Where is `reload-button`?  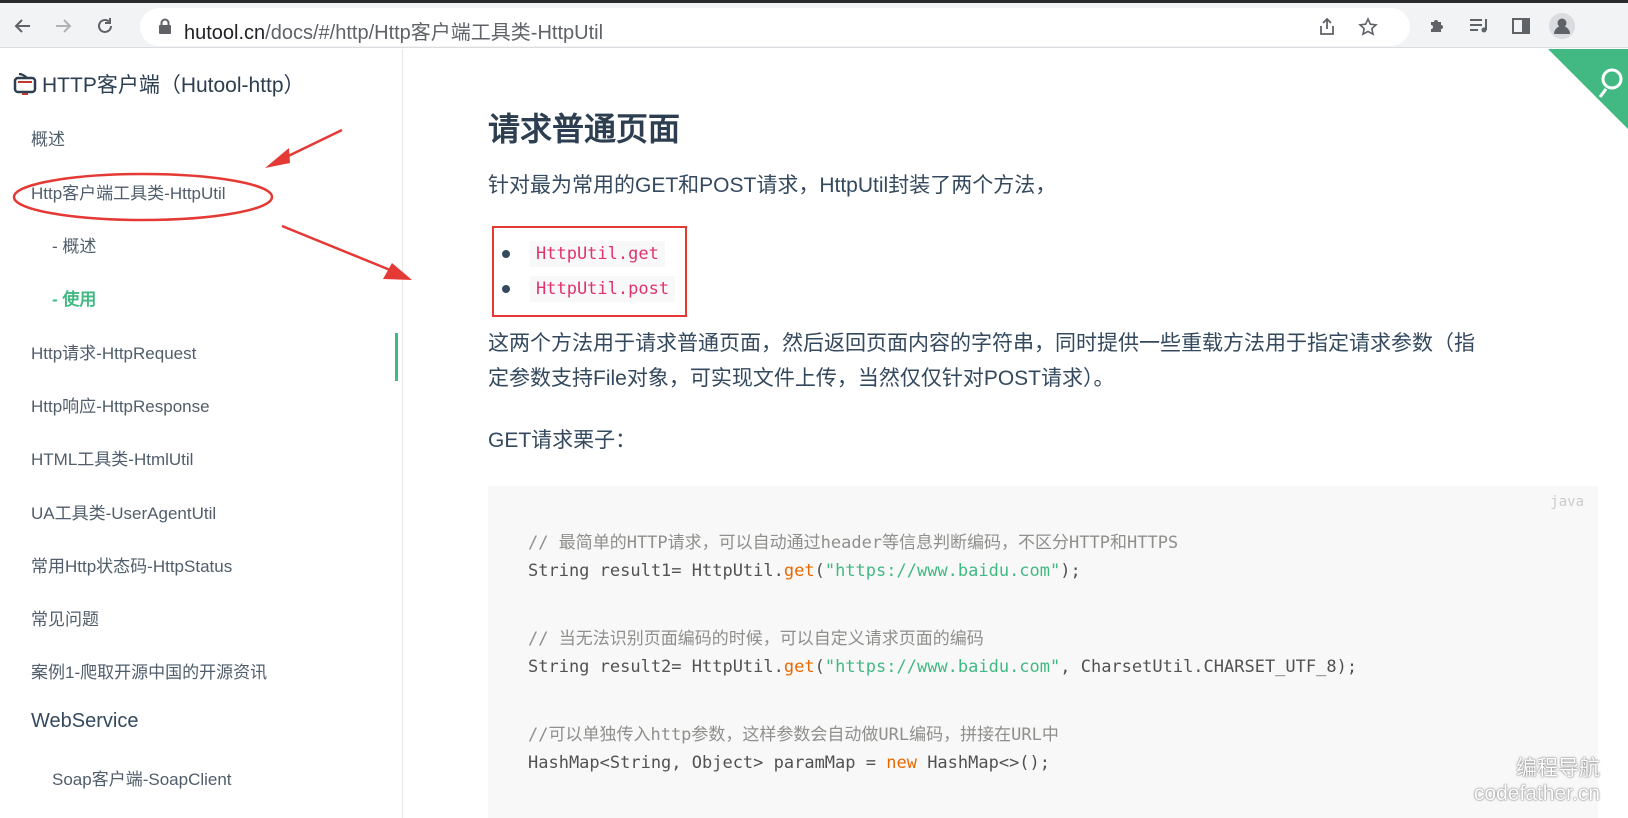 reload-button is located at coordinates (105, 26).